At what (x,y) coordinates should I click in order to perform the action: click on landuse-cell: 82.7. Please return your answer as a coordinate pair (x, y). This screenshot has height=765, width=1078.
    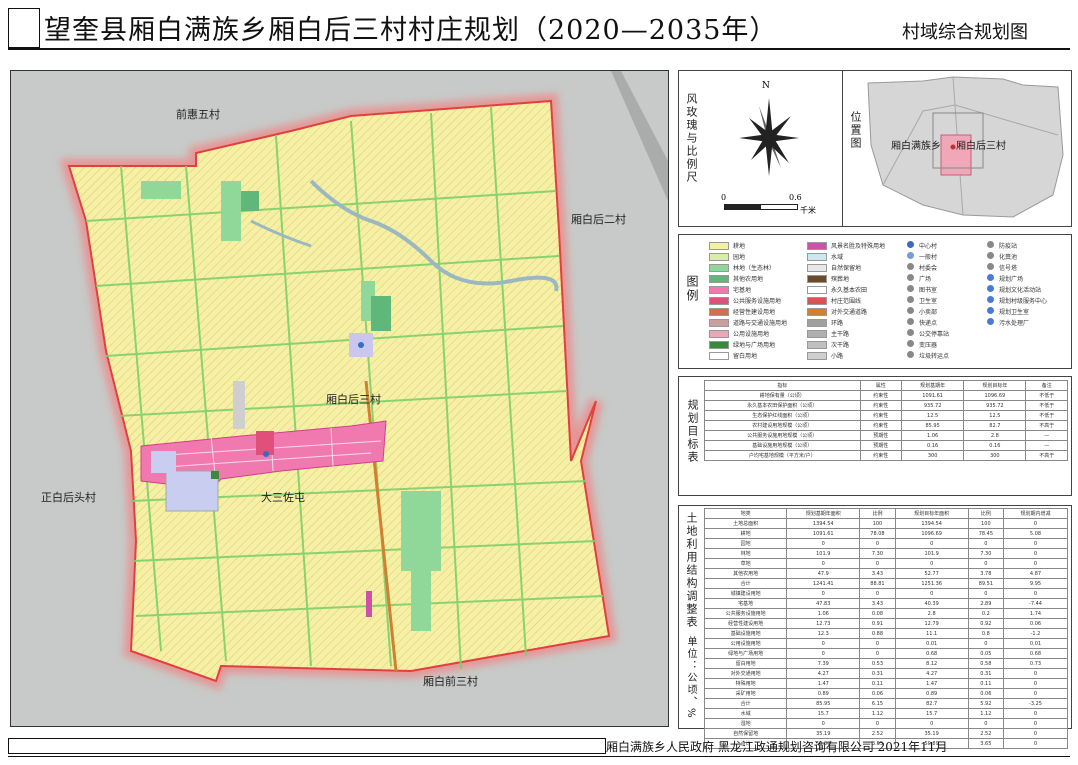
    Looking at the image, I should click on (931, 703).